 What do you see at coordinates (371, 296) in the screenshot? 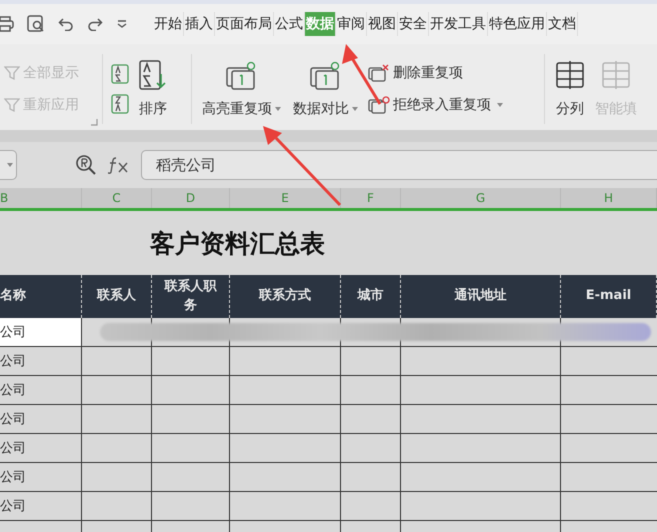
I see `table-header-cell: 城市` at bounding box center [371, 296].